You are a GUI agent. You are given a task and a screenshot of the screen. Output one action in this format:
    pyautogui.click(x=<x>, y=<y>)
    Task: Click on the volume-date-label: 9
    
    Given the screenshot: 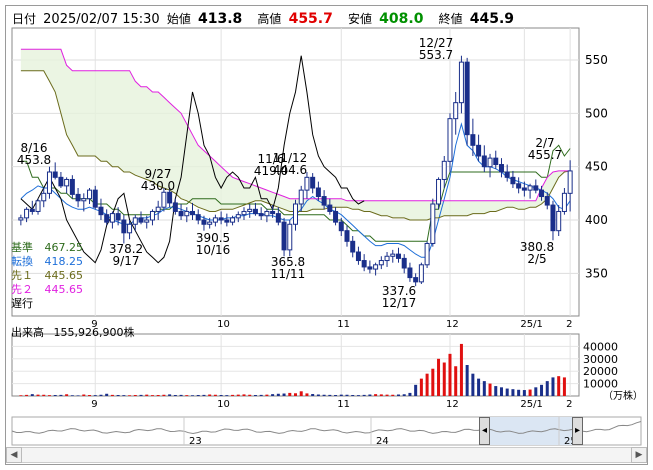 What is the action you would take?
    pyautogui.click(x=94, y=404)
    